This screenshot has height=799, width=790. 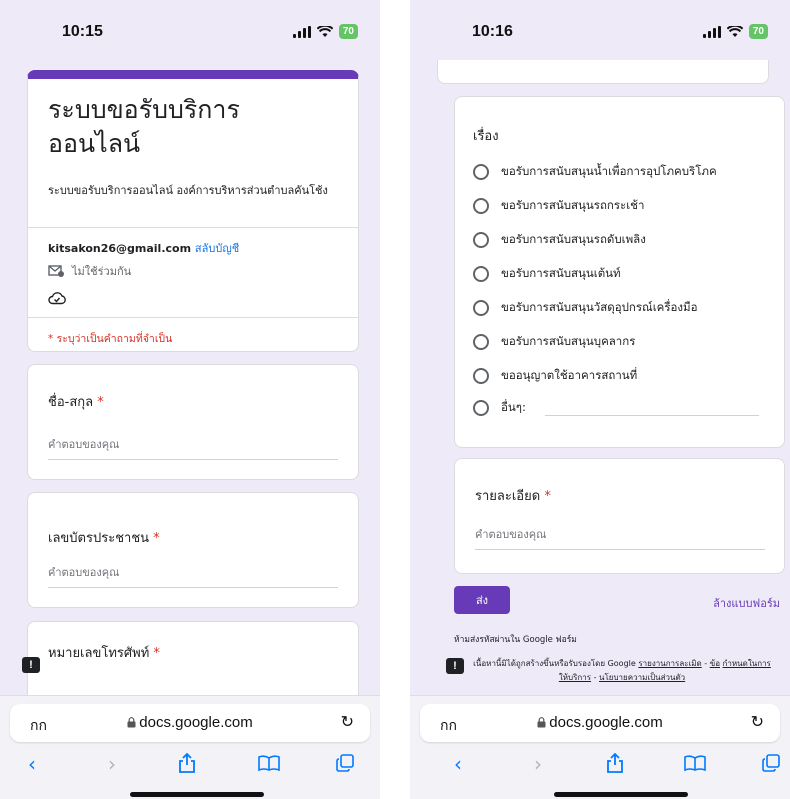 What do you see at coordinates (573, 239) in the screenshot?
I see `radio-option-label: ขอรับการสนับสนุนรถดับเพลิง` at bounding box center [573, 239].